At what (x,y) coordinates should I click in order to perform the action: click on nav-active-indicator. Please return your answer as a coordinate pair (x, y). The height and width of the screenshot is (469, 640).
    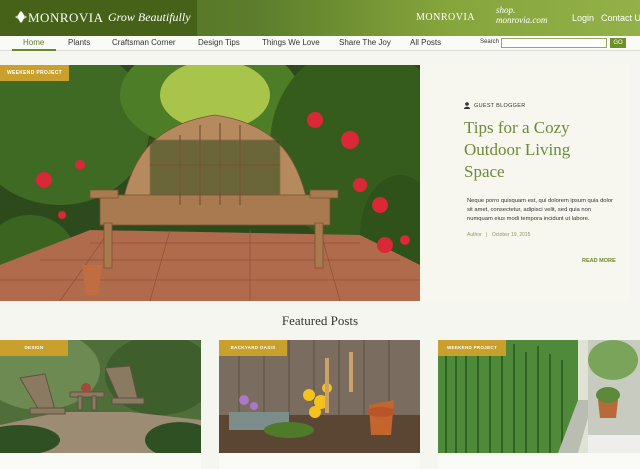
    Looking at the image, I should click on (34, 50).